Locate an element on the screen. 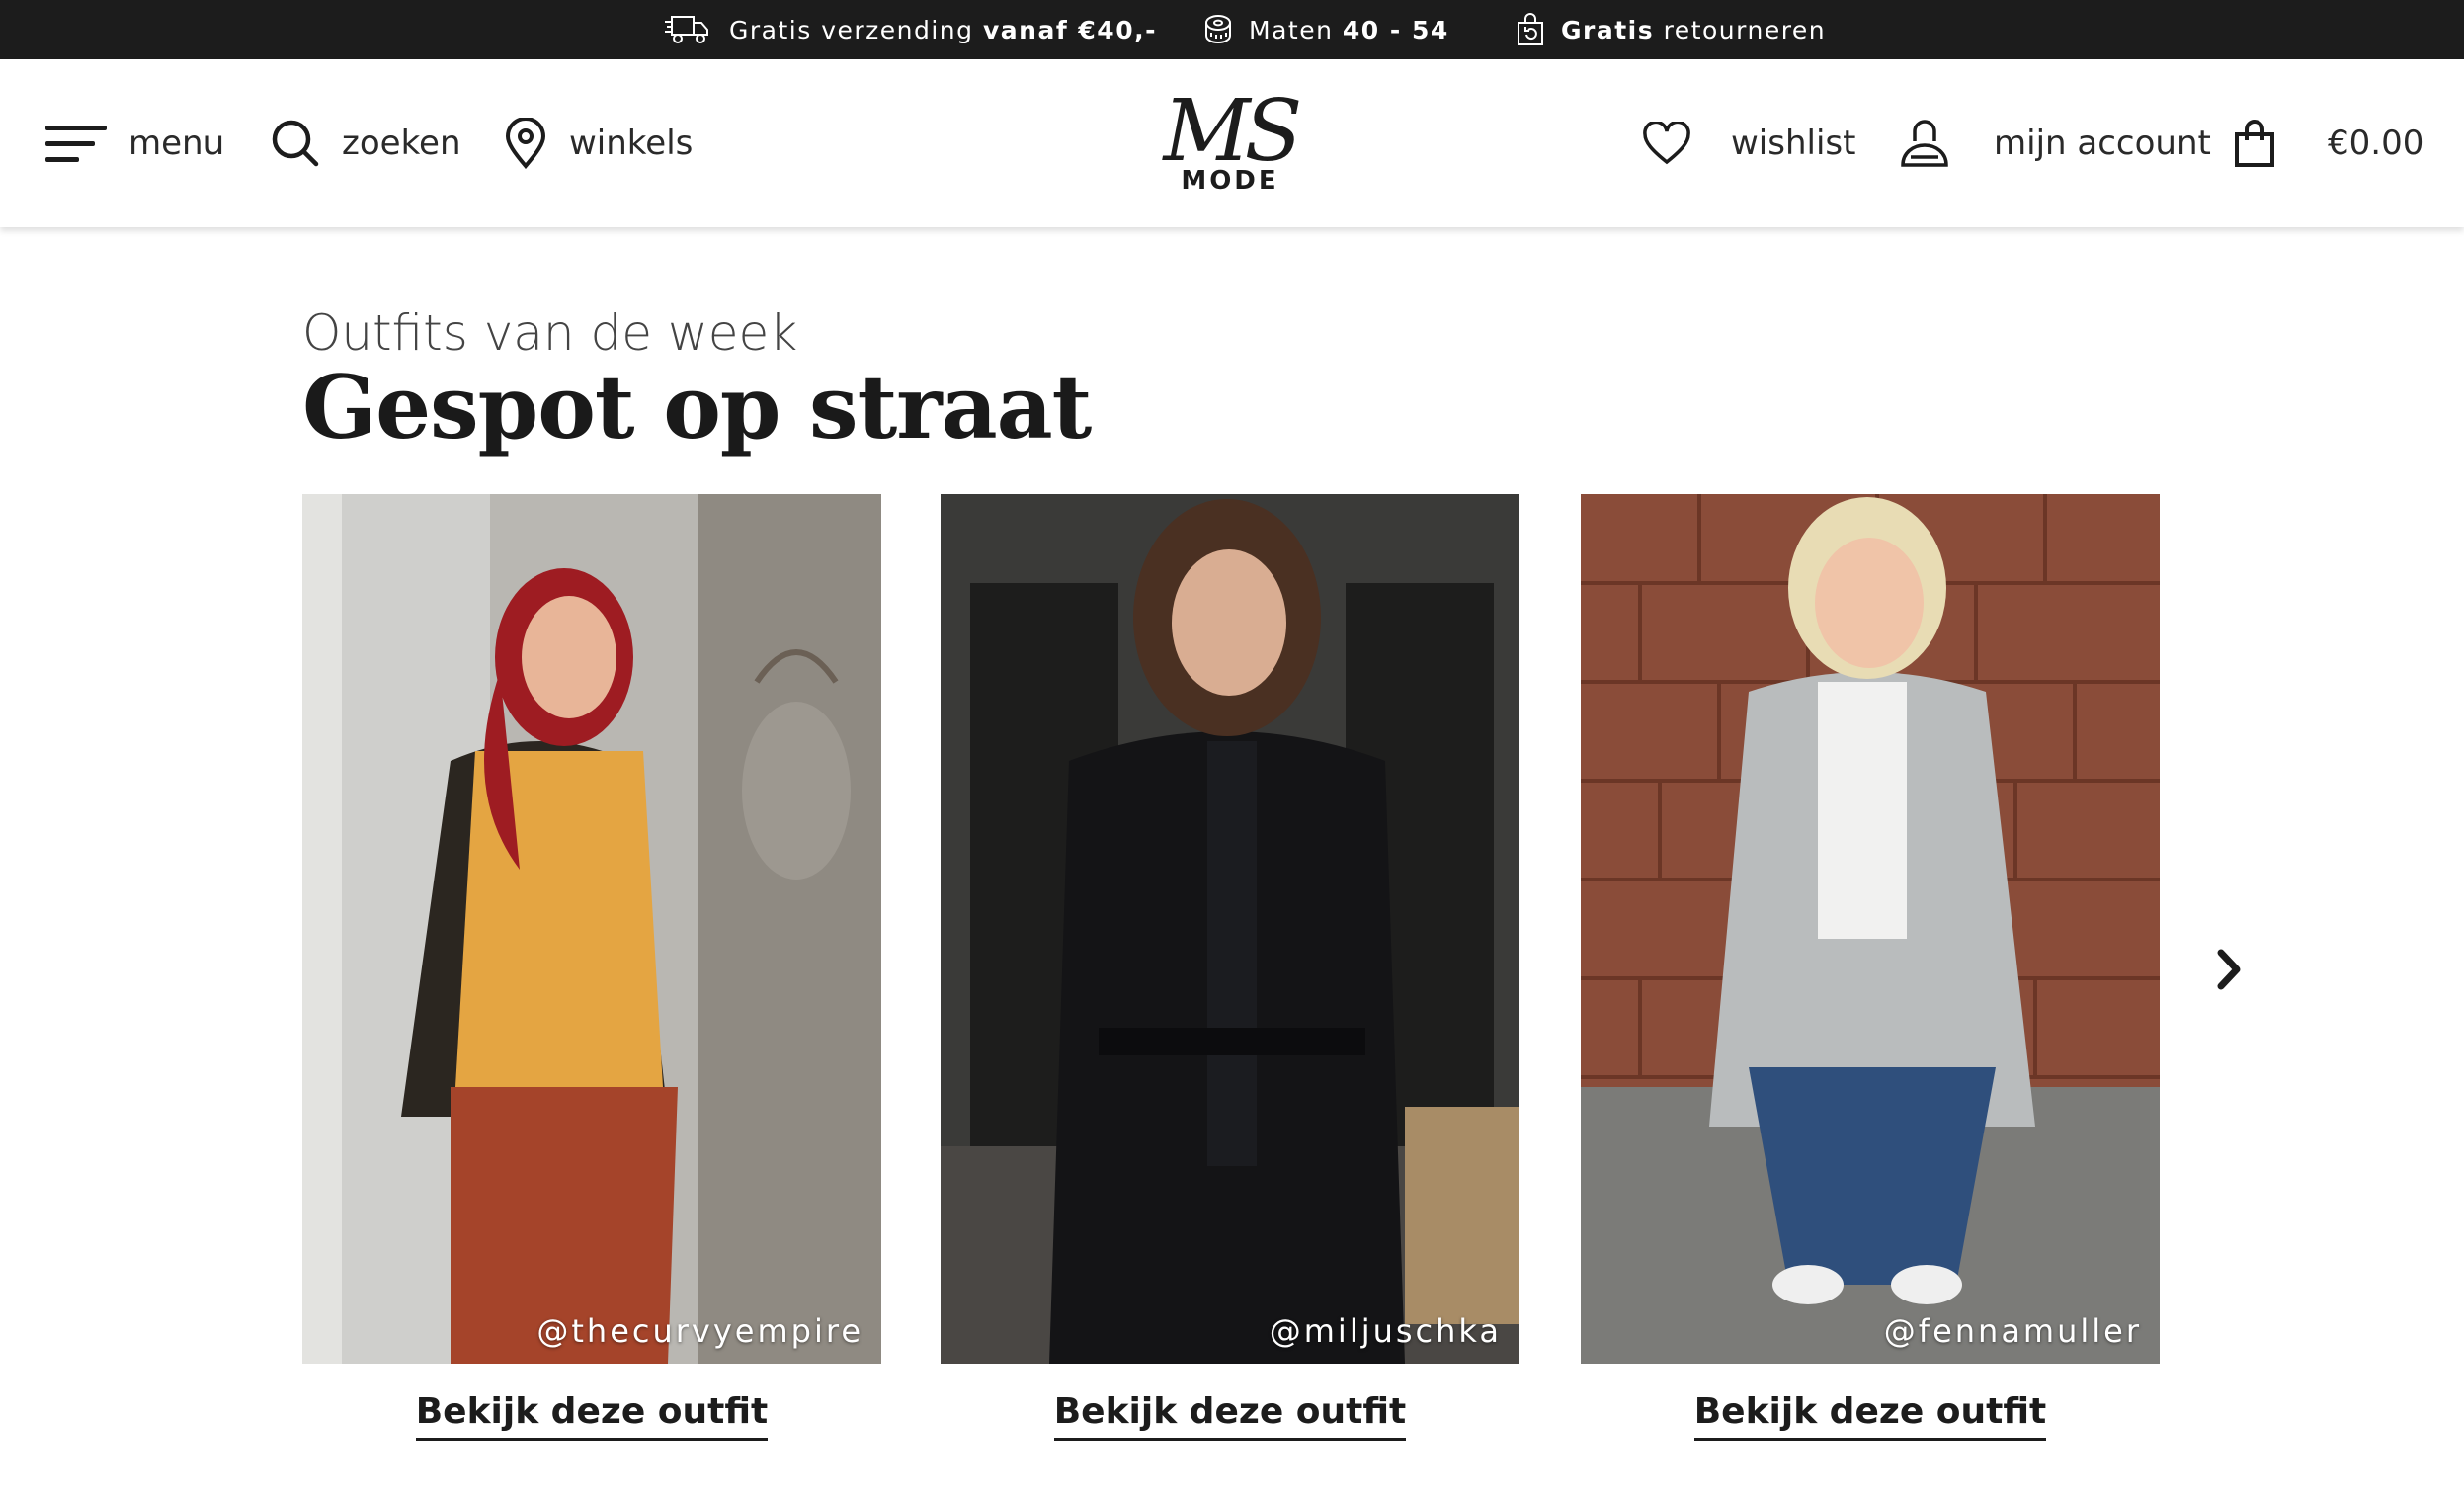  usp-shipping: Gratis verzending vanaf €40,- is located at coordinates (910, 29).